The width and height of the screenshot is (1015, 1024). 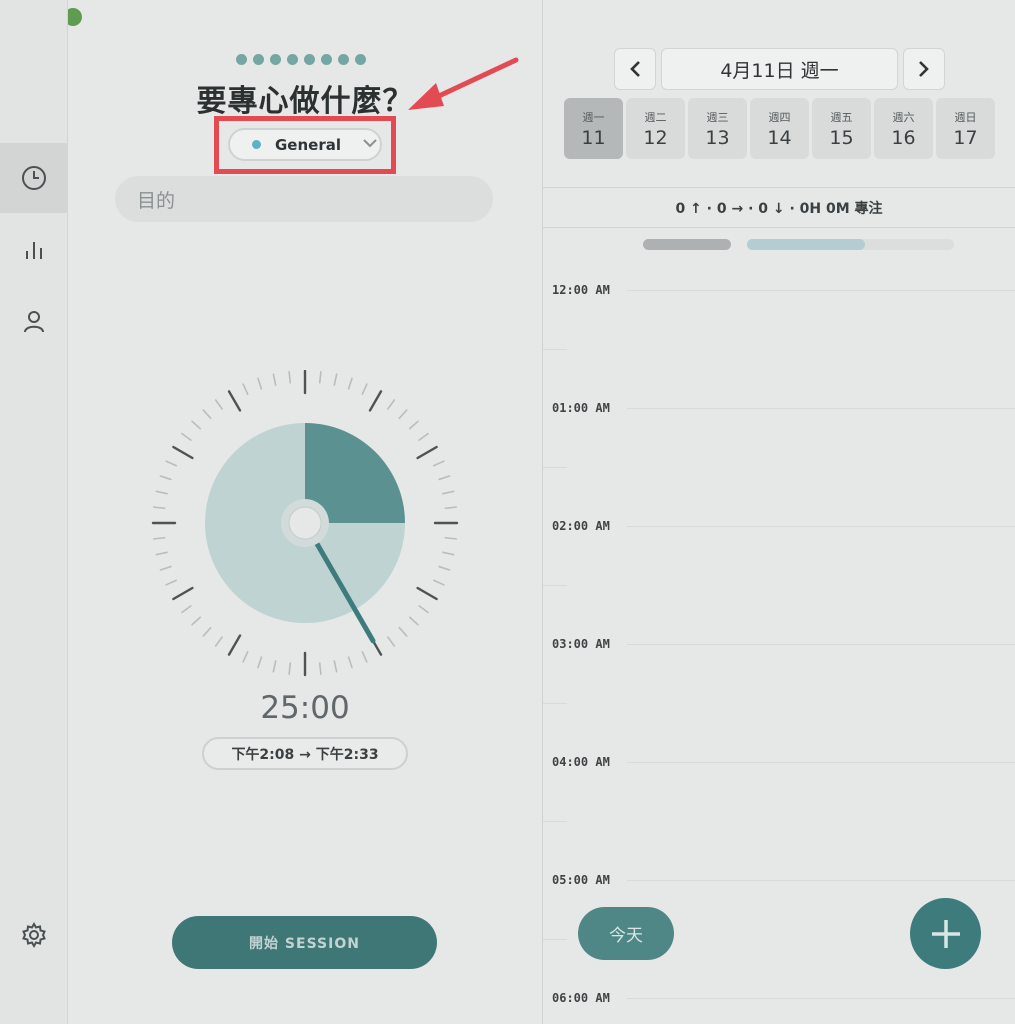 What do you see at coordinates (305, 753) in the screenshot?
I see `timer-range: 下午2:08 → 下午2:33` at bounding box center [305, 753].